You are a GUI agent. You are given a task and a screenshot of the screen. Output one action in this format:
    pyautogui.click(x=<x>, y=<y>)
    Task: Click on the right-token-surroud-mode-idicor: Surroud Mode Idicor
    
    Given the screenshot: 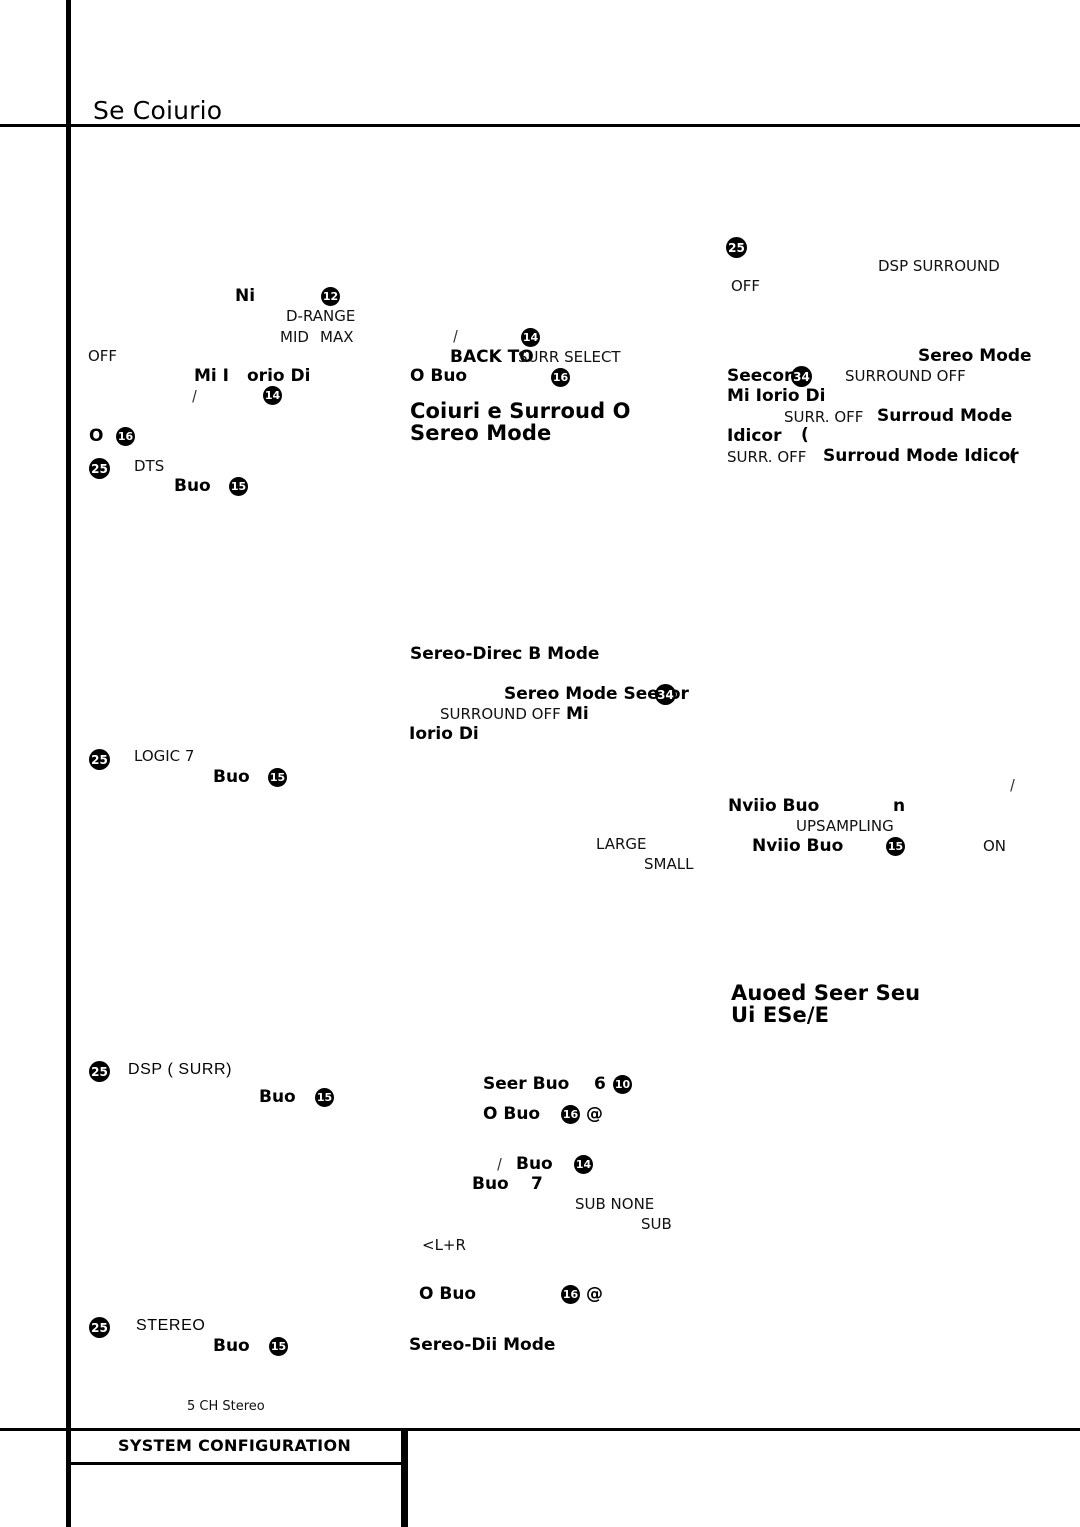 What is the action you would take?
    pyautogui.click(x=921, y=456)
    